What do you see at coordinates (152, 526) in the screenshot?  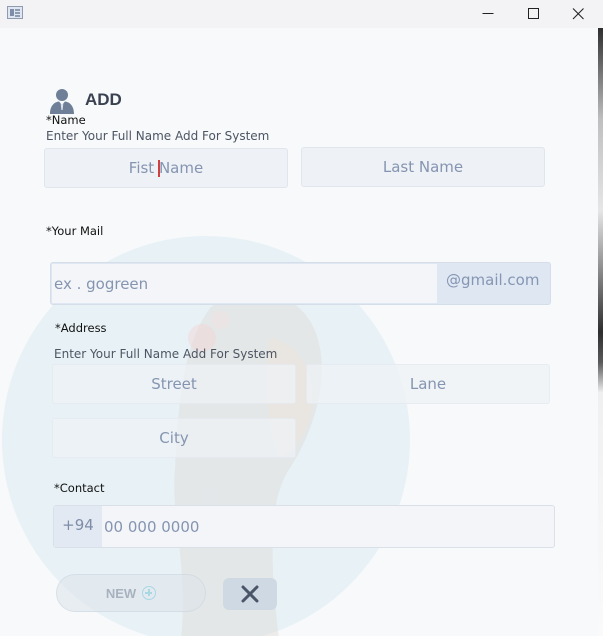 I see `contact-placeholder: 00 000 0000` at bounding box center [152, 526].